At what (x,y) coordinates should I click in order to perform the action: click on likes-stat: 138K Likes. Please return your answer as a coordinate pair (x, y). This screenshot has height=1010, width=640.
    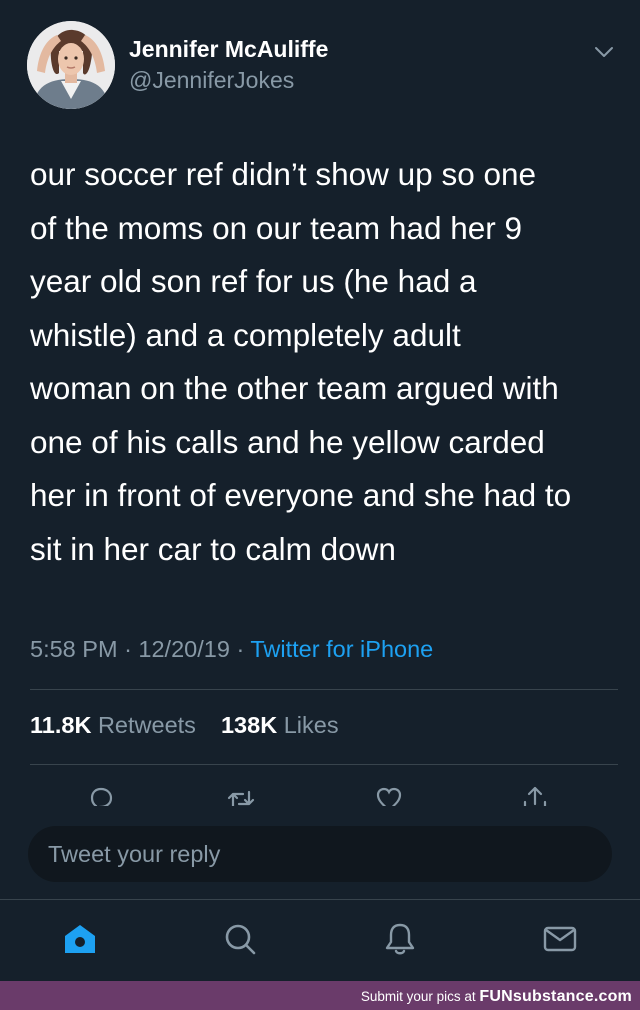
    Looking at the image, I should click on (280, 725).